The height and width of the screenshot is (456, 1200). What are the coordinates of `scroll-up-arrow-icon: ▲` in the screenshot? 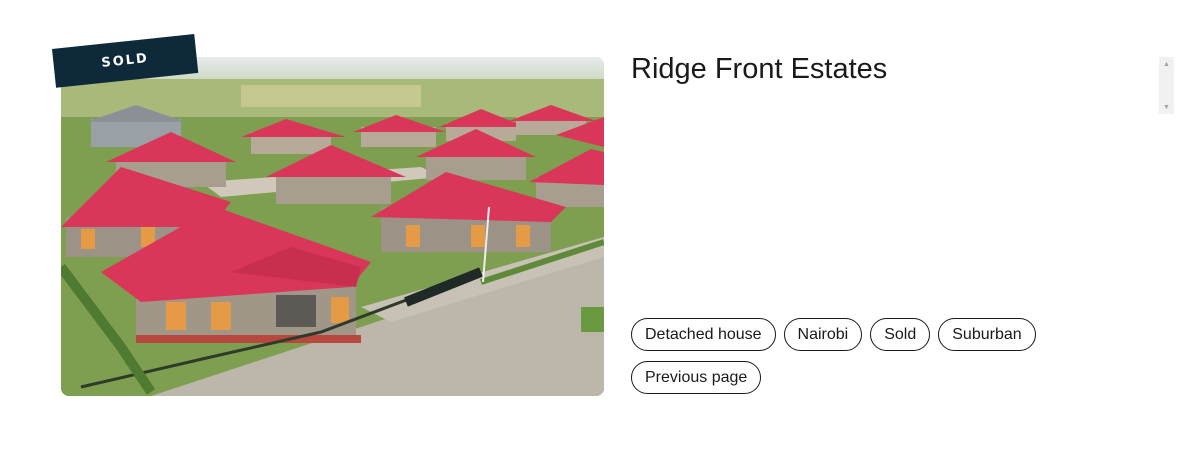 It's located at (1166, 64).